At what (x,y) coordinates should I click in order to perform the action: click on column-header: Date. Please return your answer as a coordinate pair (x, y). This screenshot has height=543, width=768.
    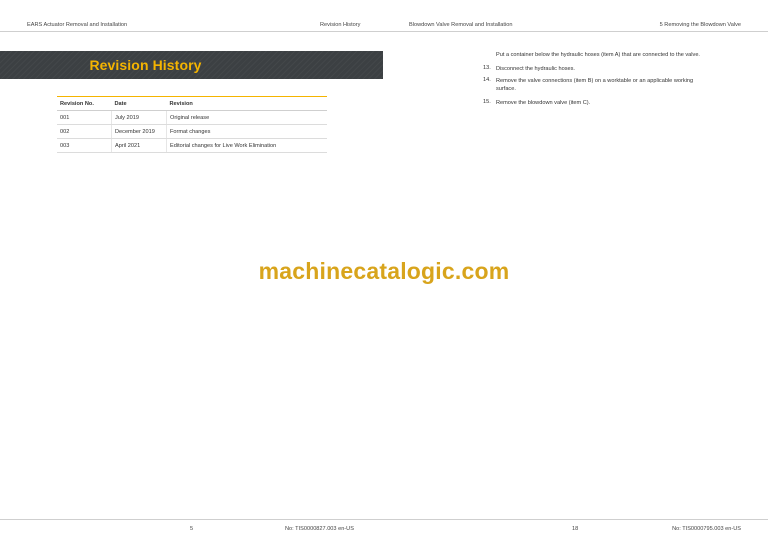
    Looking at the image, I should click on (139, 103).